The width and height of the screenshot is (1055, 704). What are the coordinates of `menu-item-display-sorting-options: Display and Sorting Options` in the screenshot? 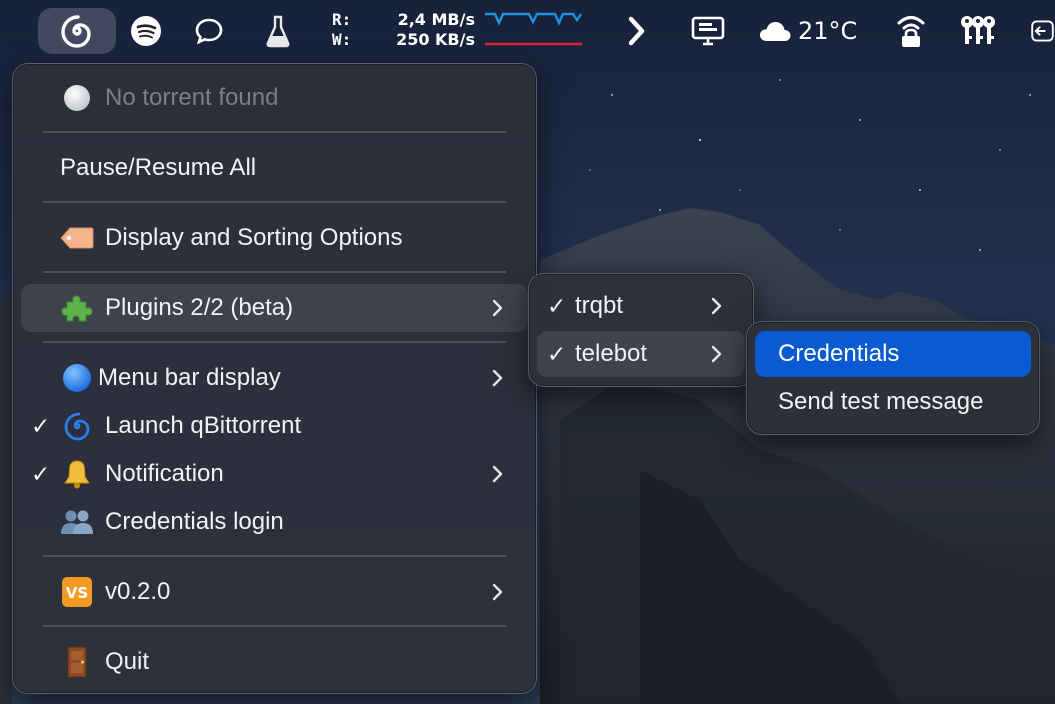 It's located at (274, 238).